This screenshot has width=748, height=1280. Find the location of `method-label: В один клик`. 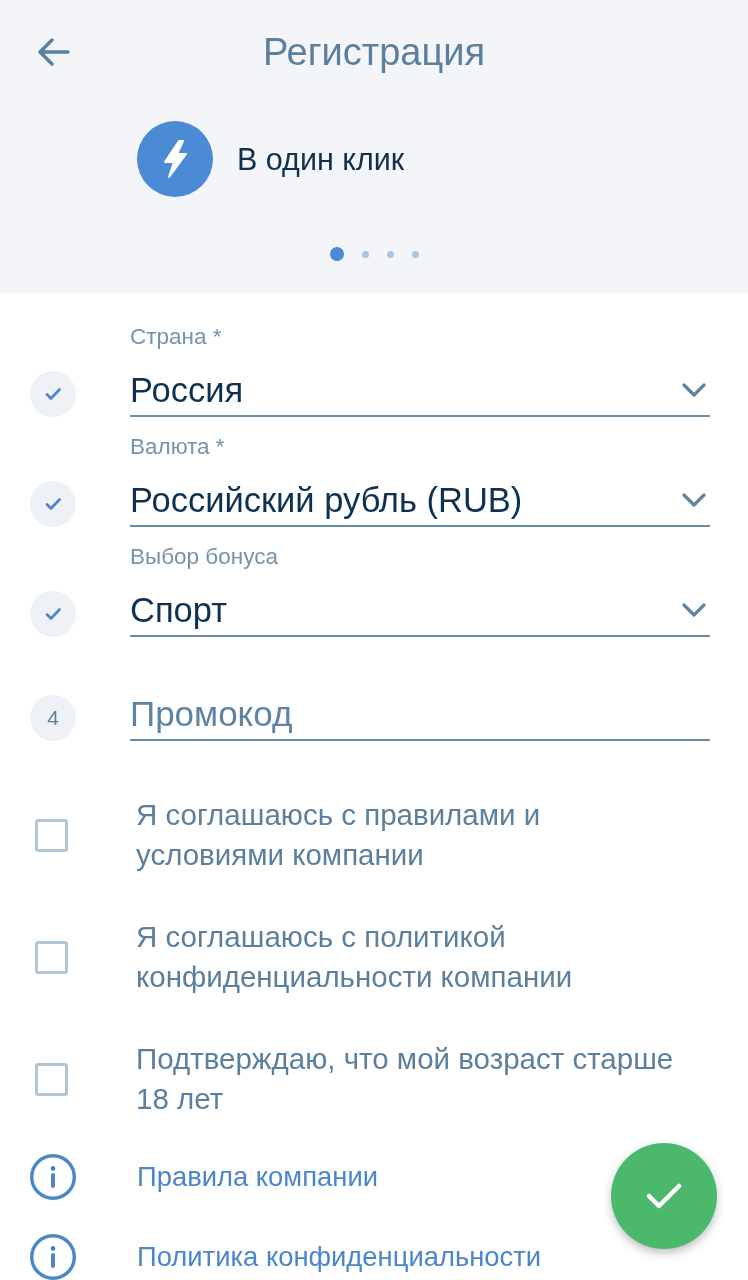

method-label: В один клик is located at coordinates (321, 159).